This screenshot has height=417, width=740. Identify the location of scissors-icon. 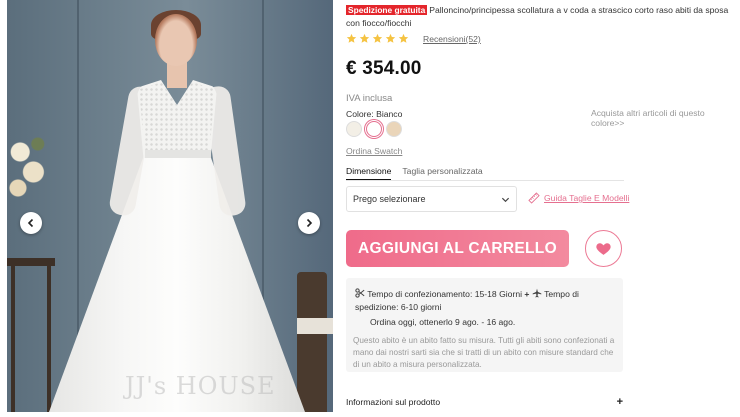
(360, 293).